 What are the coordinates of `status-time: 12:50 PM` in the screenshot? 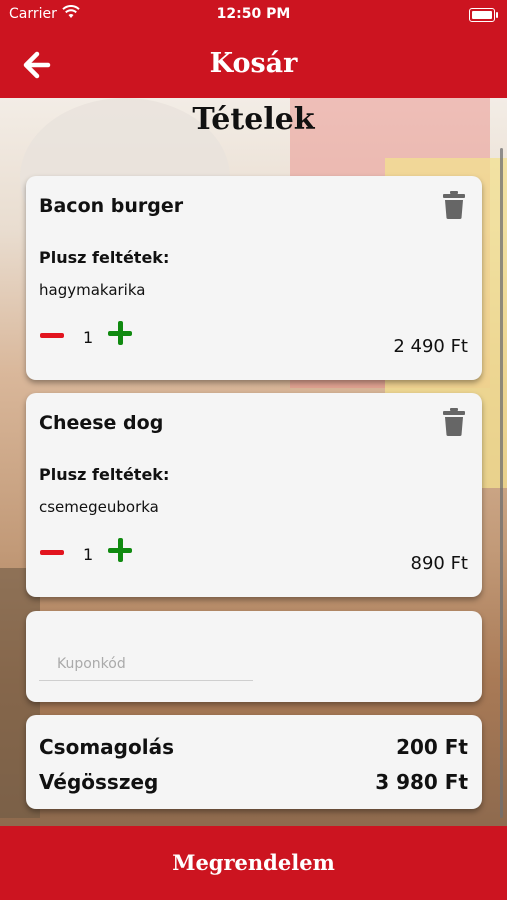 It's located at (253, 14).